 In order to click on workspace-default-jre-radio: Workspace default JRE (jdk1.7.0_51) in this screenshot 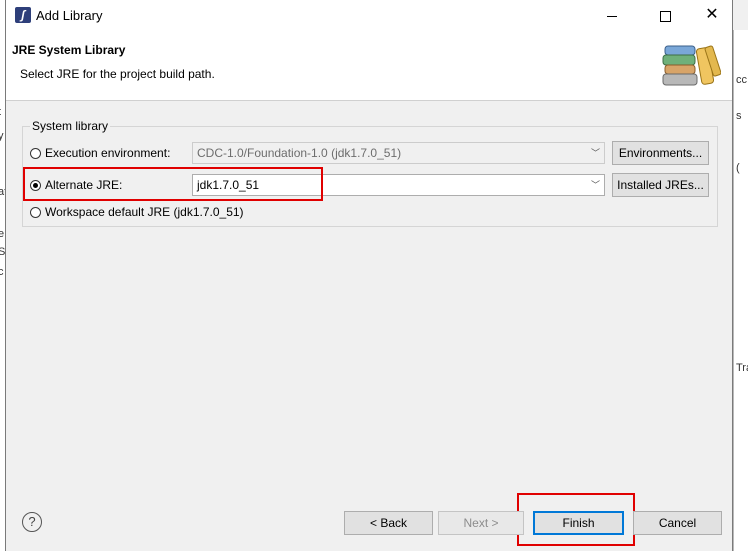, I will do `click(137, 212)`.